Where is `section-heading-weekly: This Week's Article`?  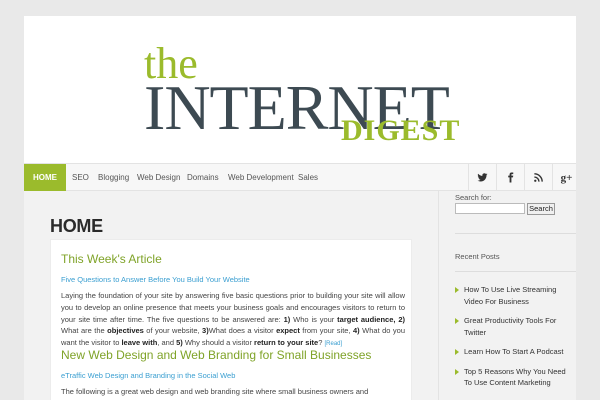 section-heading-weekly: This Week's Article is located at coordinates (111, 259).